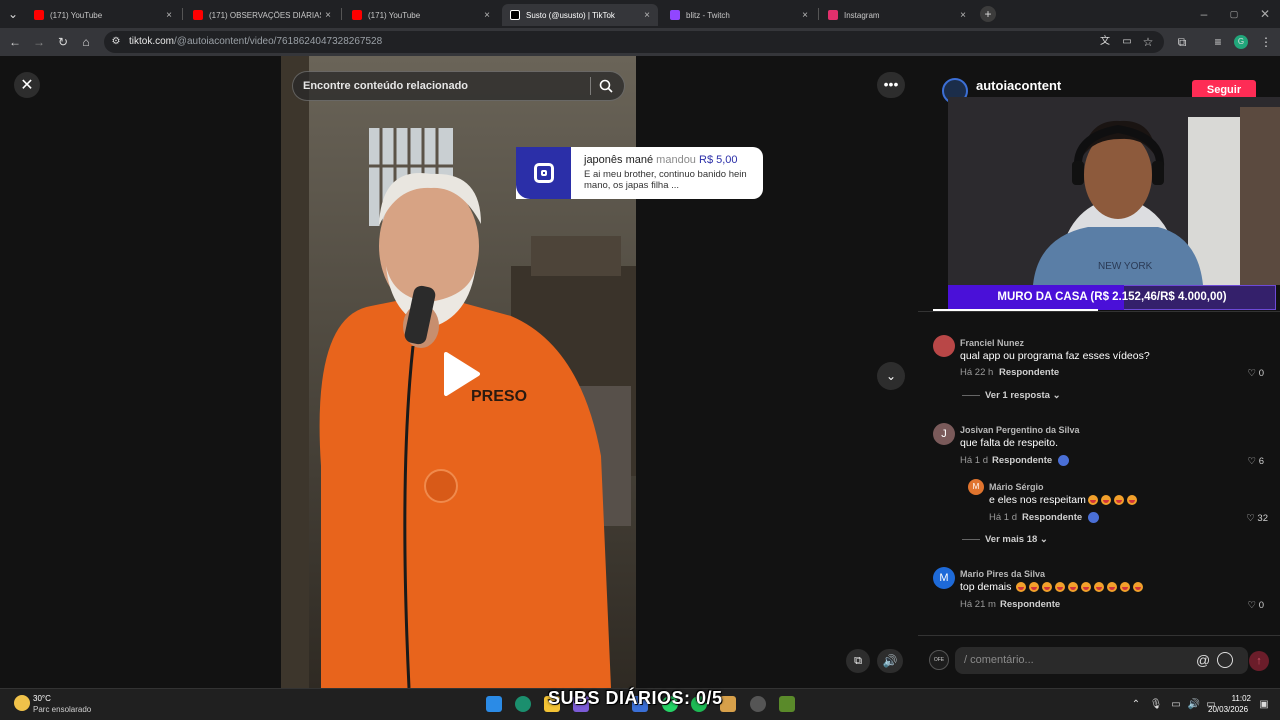  What do you see at coordinates (1112, 297) in the screenshot?
I see `goal-text: MURO DA CASA (R$ 2.152,46/R$ 4.000,00)` at bounding box center [1112, 297].